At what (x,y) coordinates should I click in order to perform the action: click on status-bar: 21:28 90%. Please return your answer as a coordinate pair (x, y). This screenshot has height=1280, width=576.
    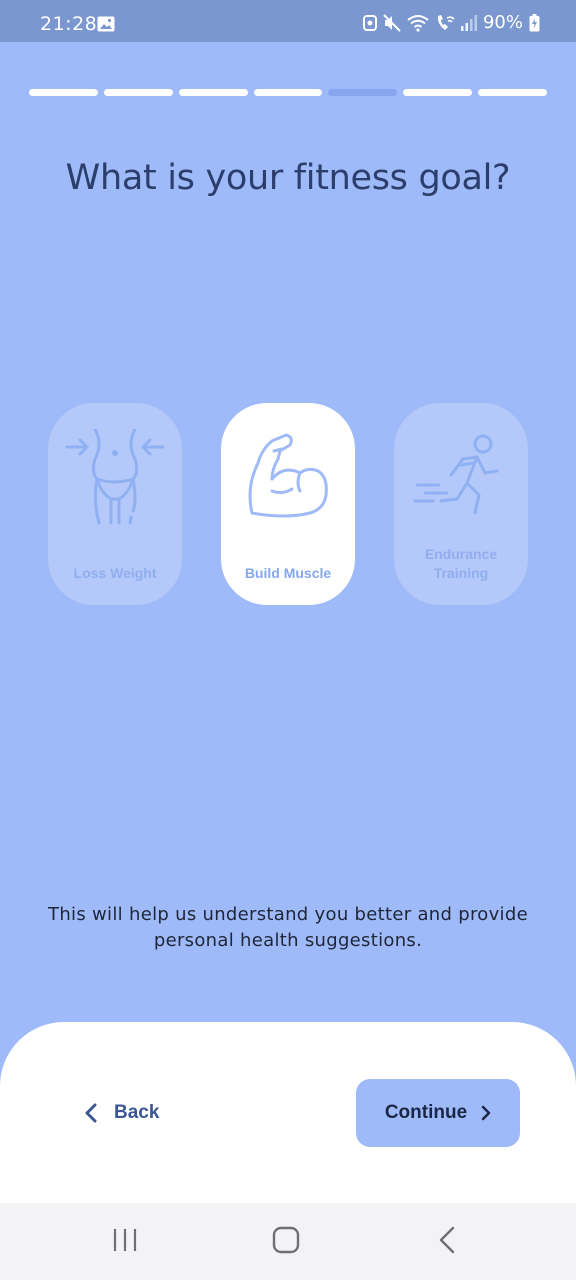
    Looking at the image, I should click on (288, 21).